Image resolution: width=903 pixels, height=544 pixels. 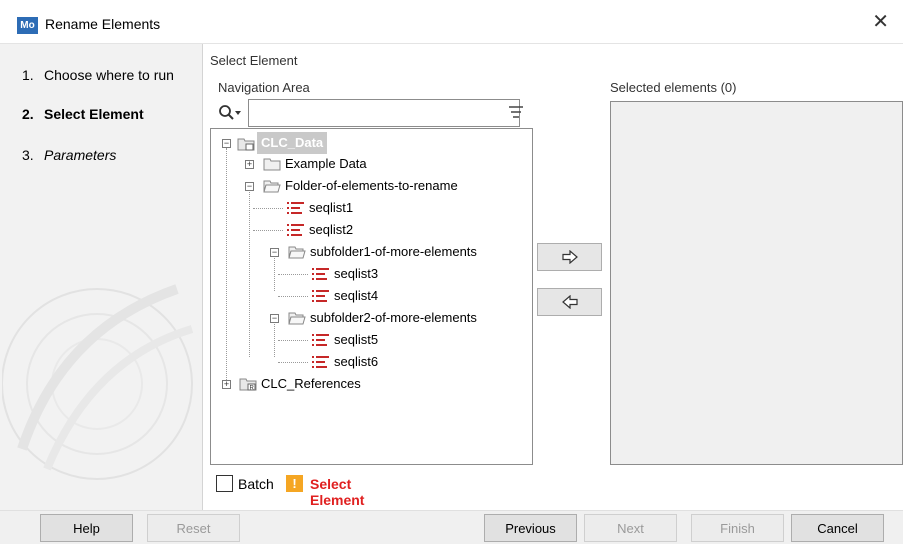 I want to click on filter-icon, so click(x=516, y=112).